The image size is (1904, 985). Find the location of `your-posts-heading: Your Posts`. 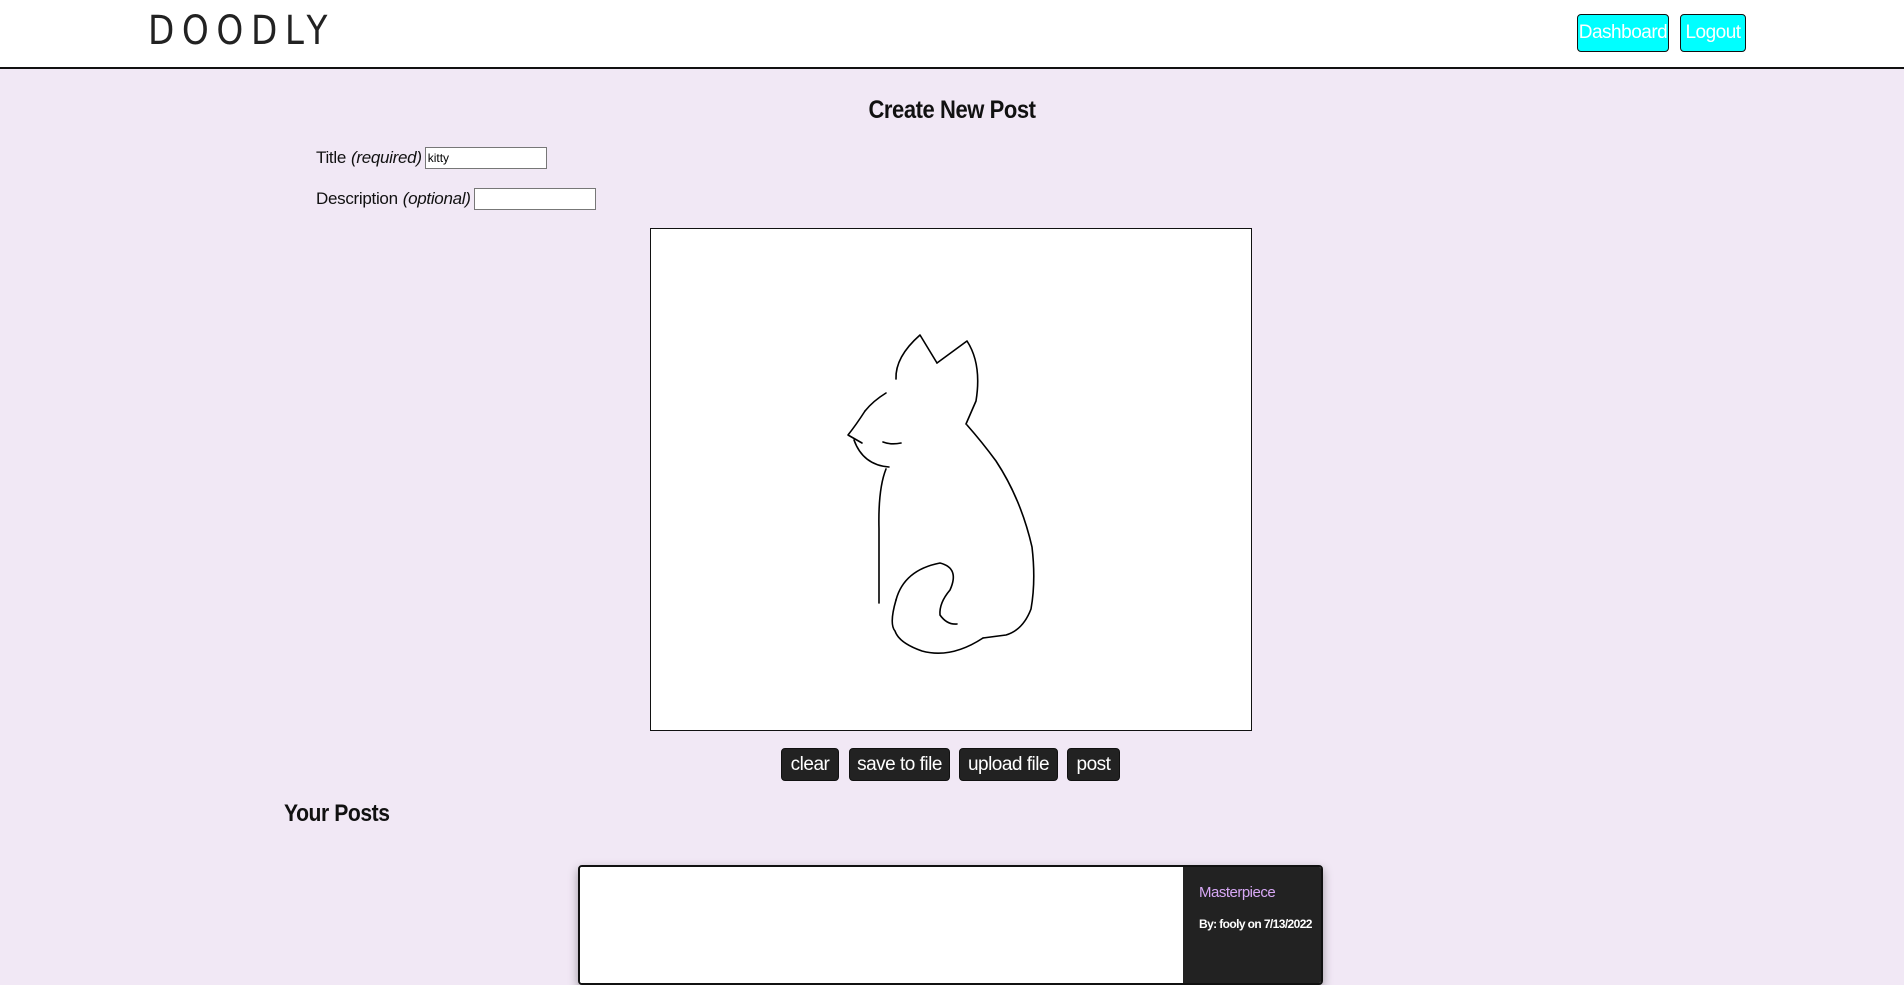

your-posts-heading: Your Posts is located at coordinates (337, 813).